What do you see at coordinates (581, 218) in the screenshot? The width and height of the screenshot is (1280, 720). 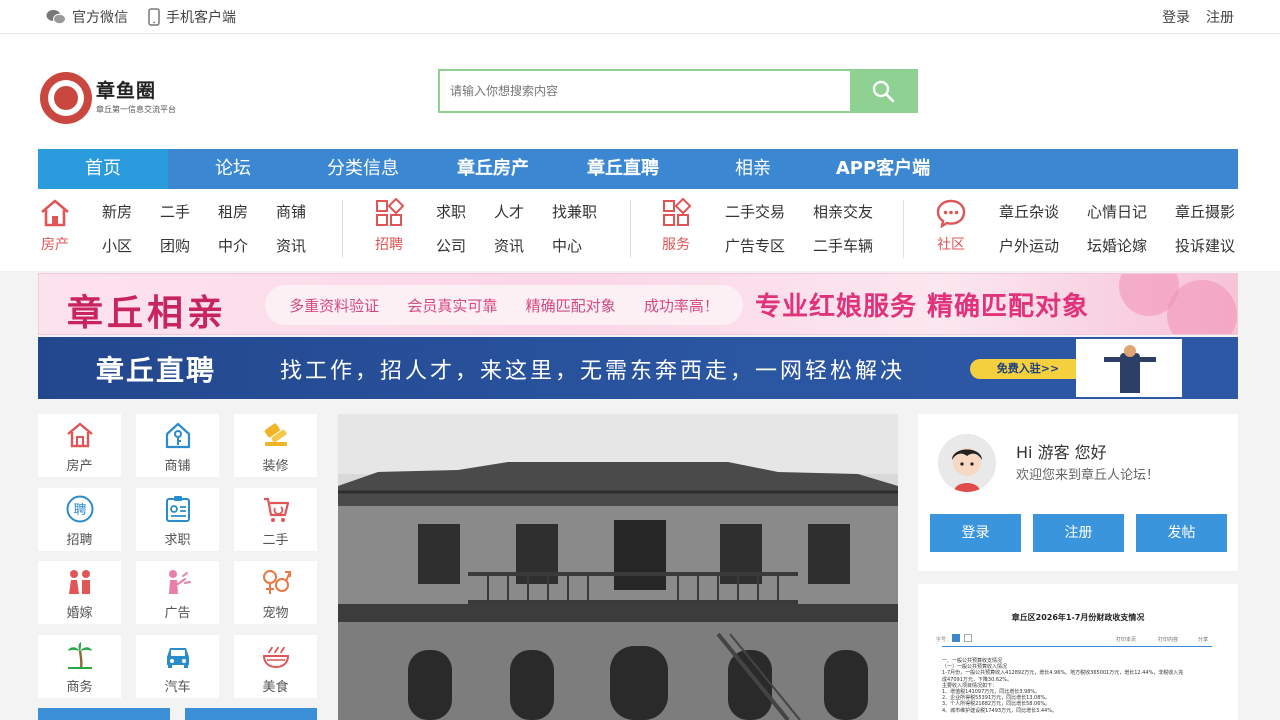 I see `subcat-link: 找兼职` at bounding box center [581, 218].